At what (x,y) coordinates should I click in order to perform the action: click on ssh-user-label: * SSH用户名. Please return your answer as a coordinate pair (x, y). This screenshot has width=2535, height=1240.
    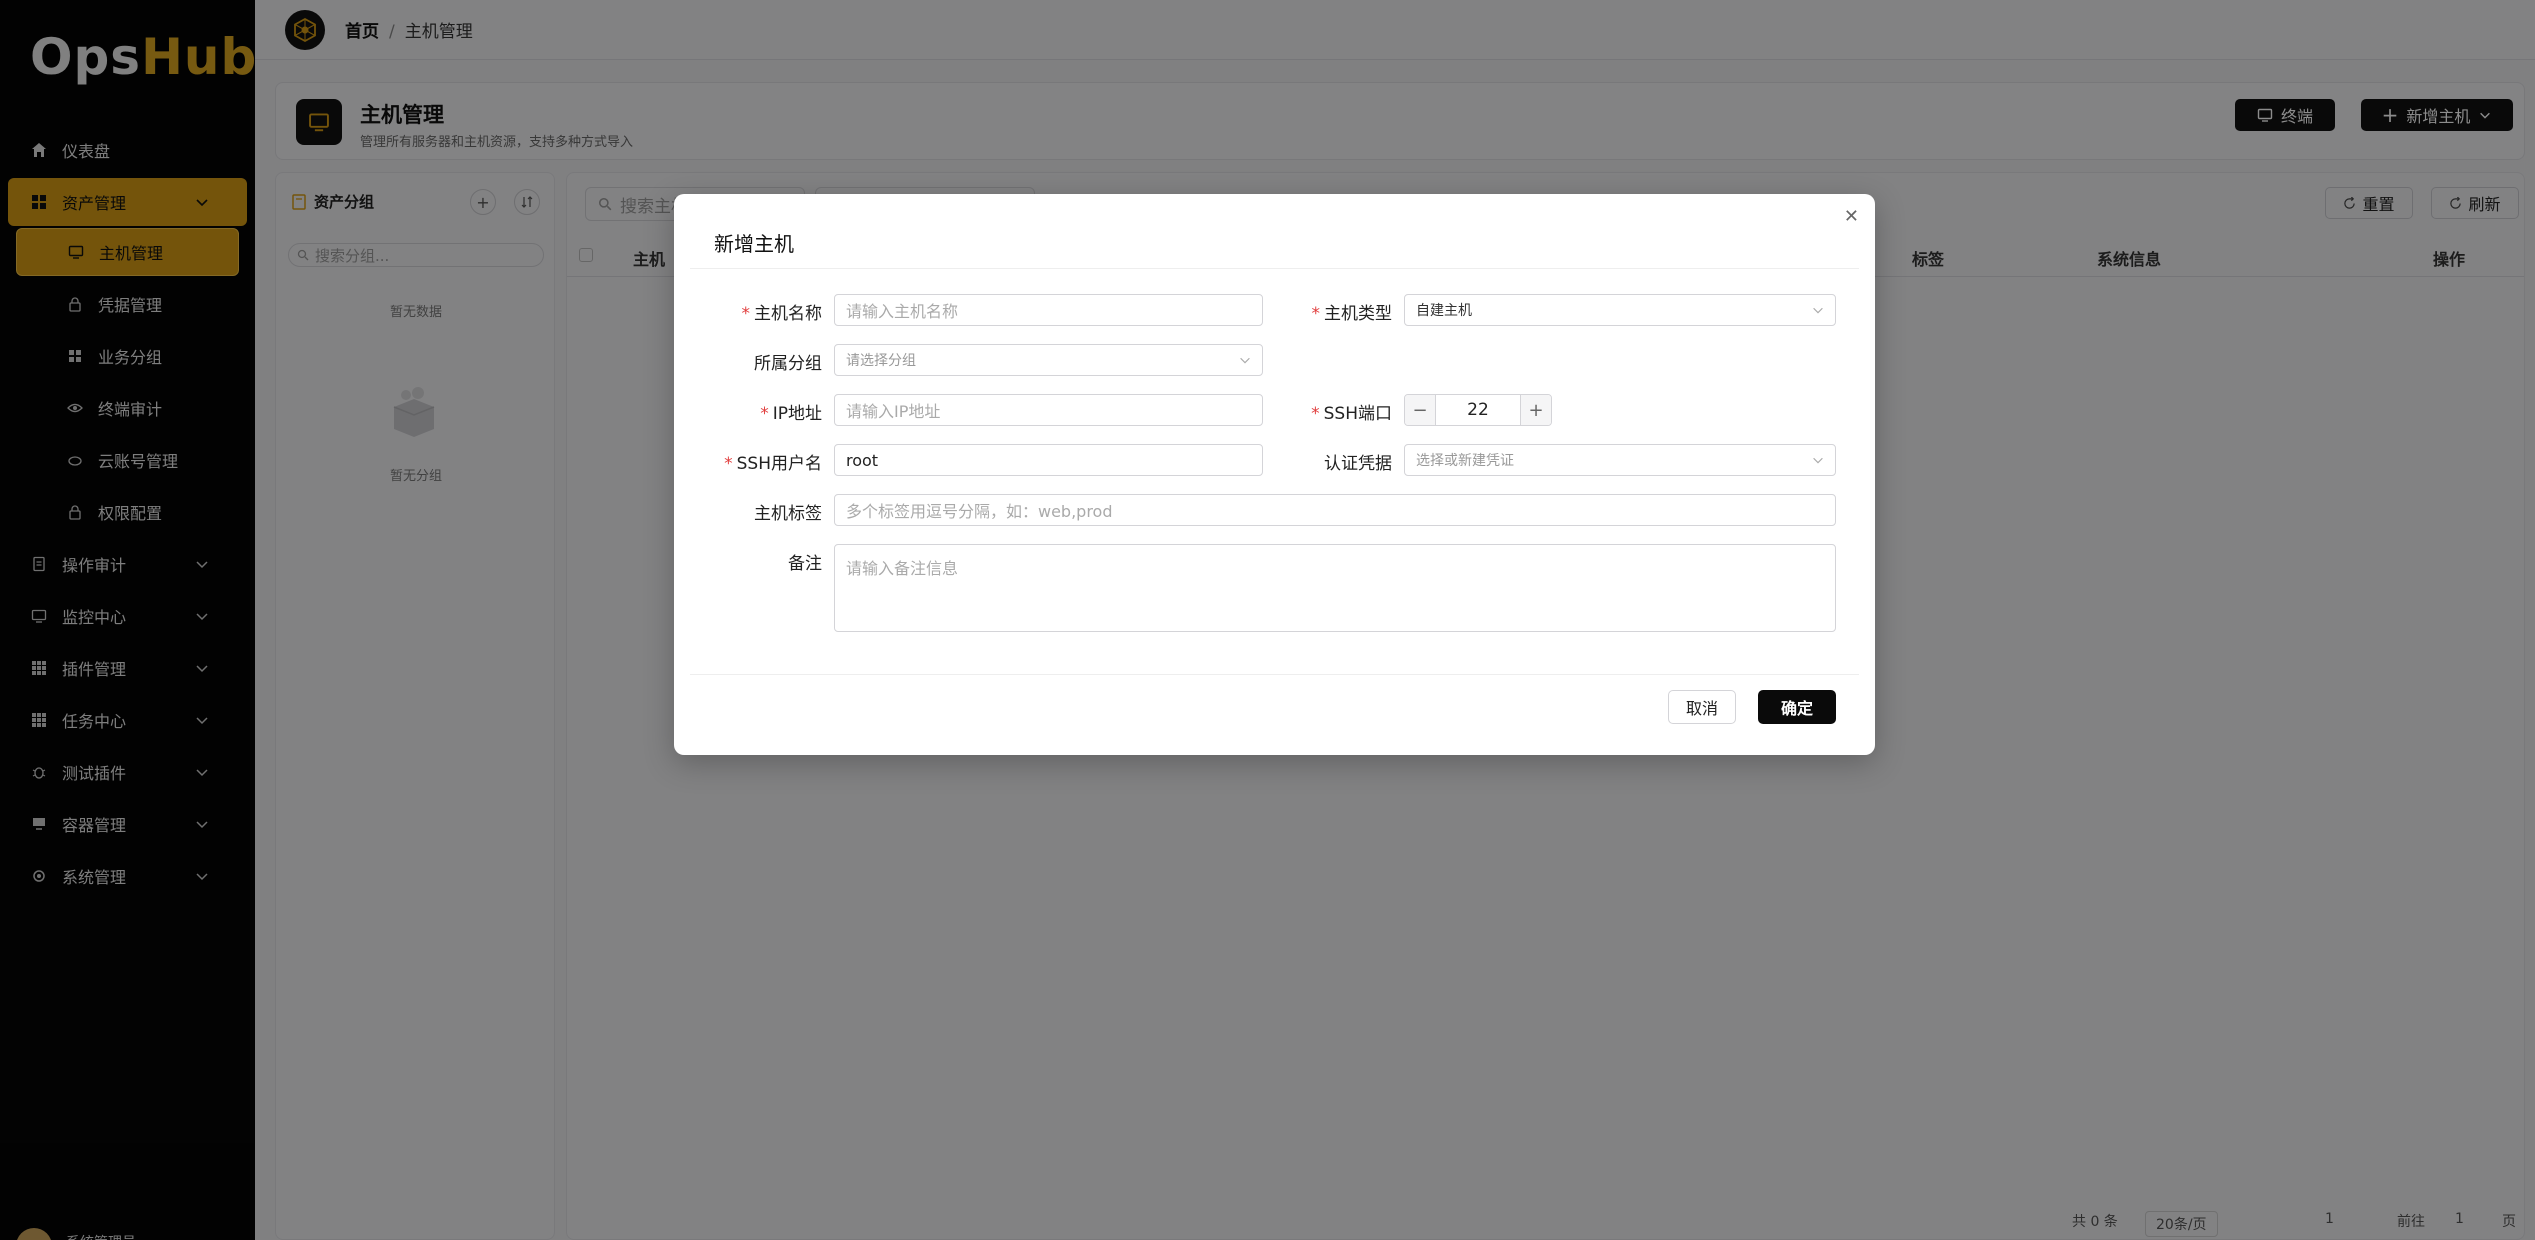
    Looking at the image, I should click on (773, 464).